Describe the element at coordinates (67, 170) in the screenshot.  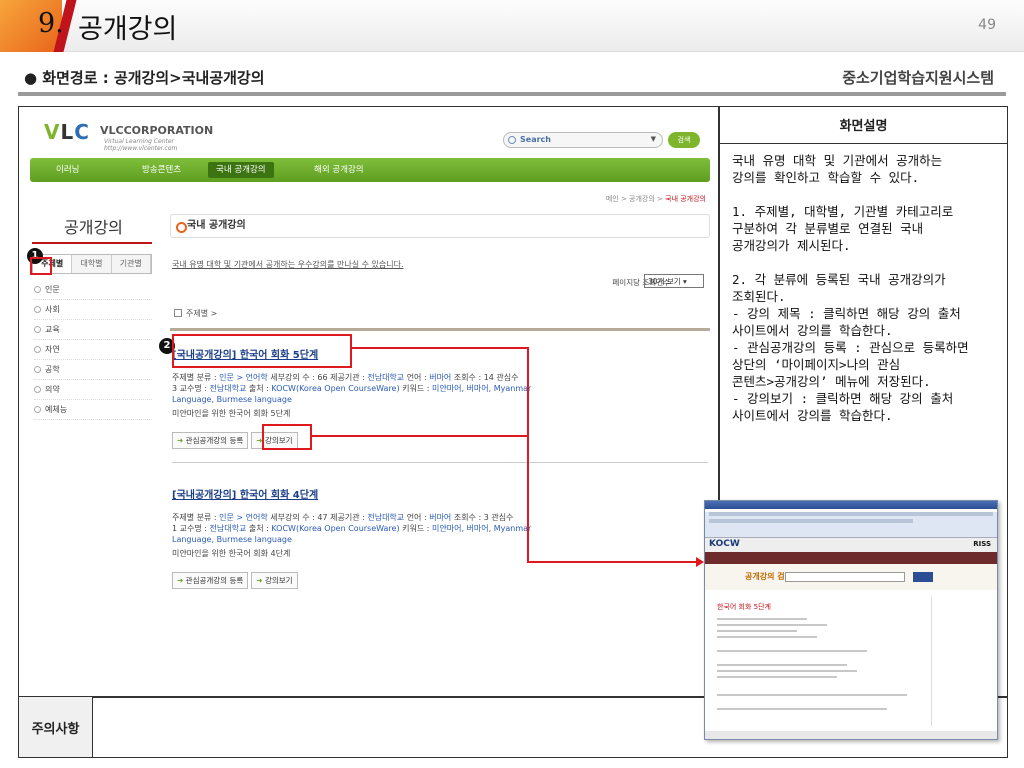
I see `nav-elearning: 이러닝` at that location.